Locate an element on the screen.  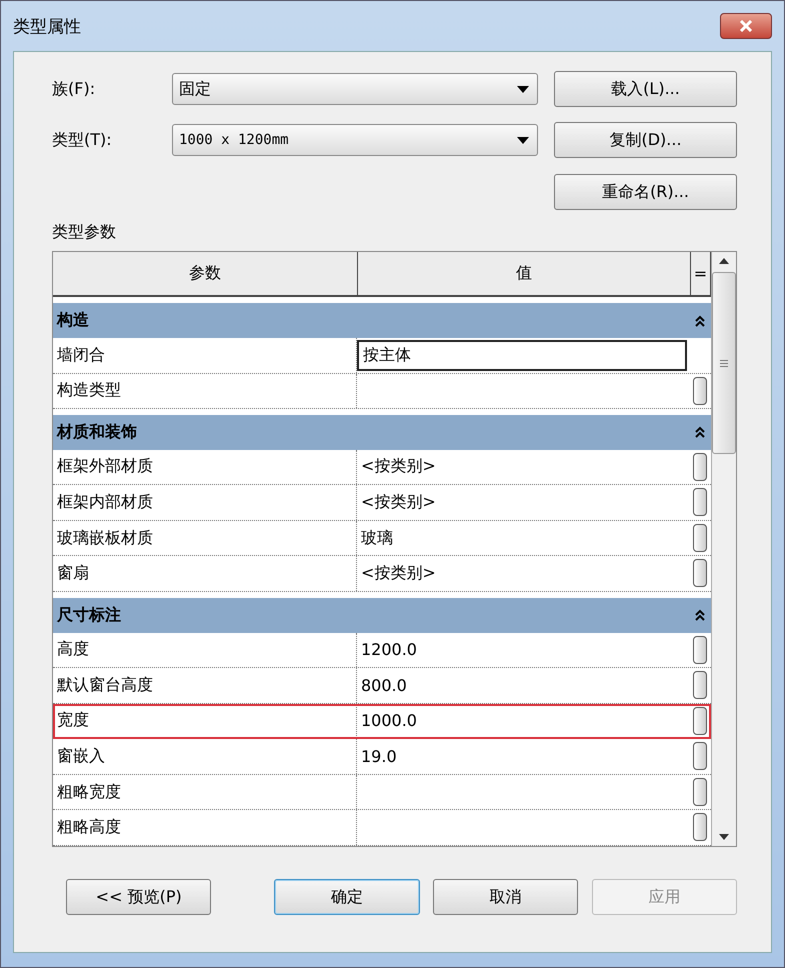
section-label: 类型参数 is located at coordinates (84, 232).